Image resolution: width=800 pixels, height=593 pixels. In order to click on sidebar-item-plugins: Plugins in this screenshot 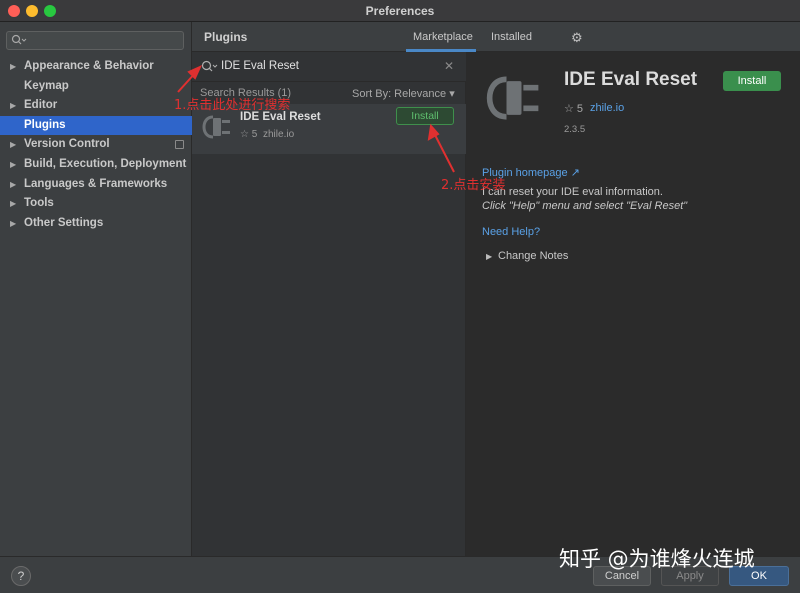, I will do `click(96, 125)`.